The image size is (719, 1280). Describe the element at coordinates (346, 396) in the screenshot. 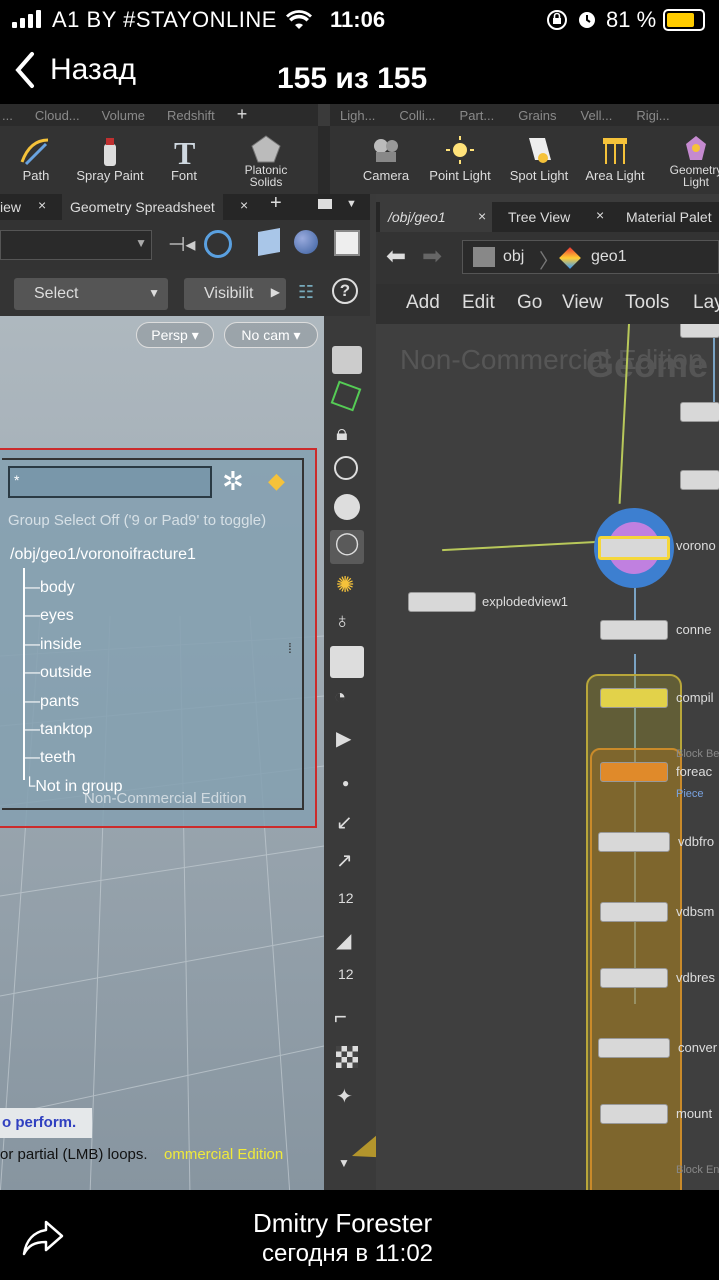

I see `uv-icon` at that location.